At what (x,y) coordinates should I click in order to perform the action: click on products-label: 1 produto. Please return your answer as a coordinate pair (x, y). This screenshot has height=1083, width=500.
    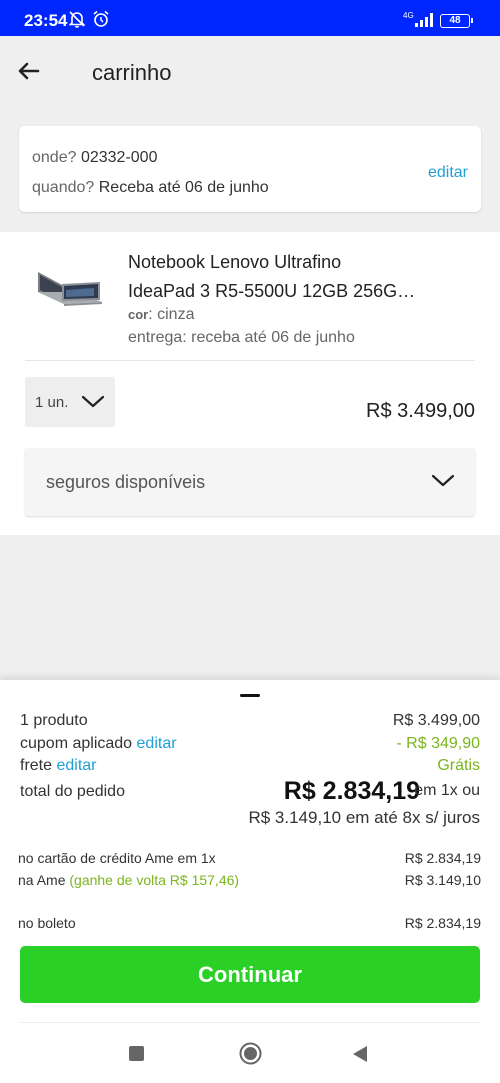
    Looking at the image, I should click on (54, 720).